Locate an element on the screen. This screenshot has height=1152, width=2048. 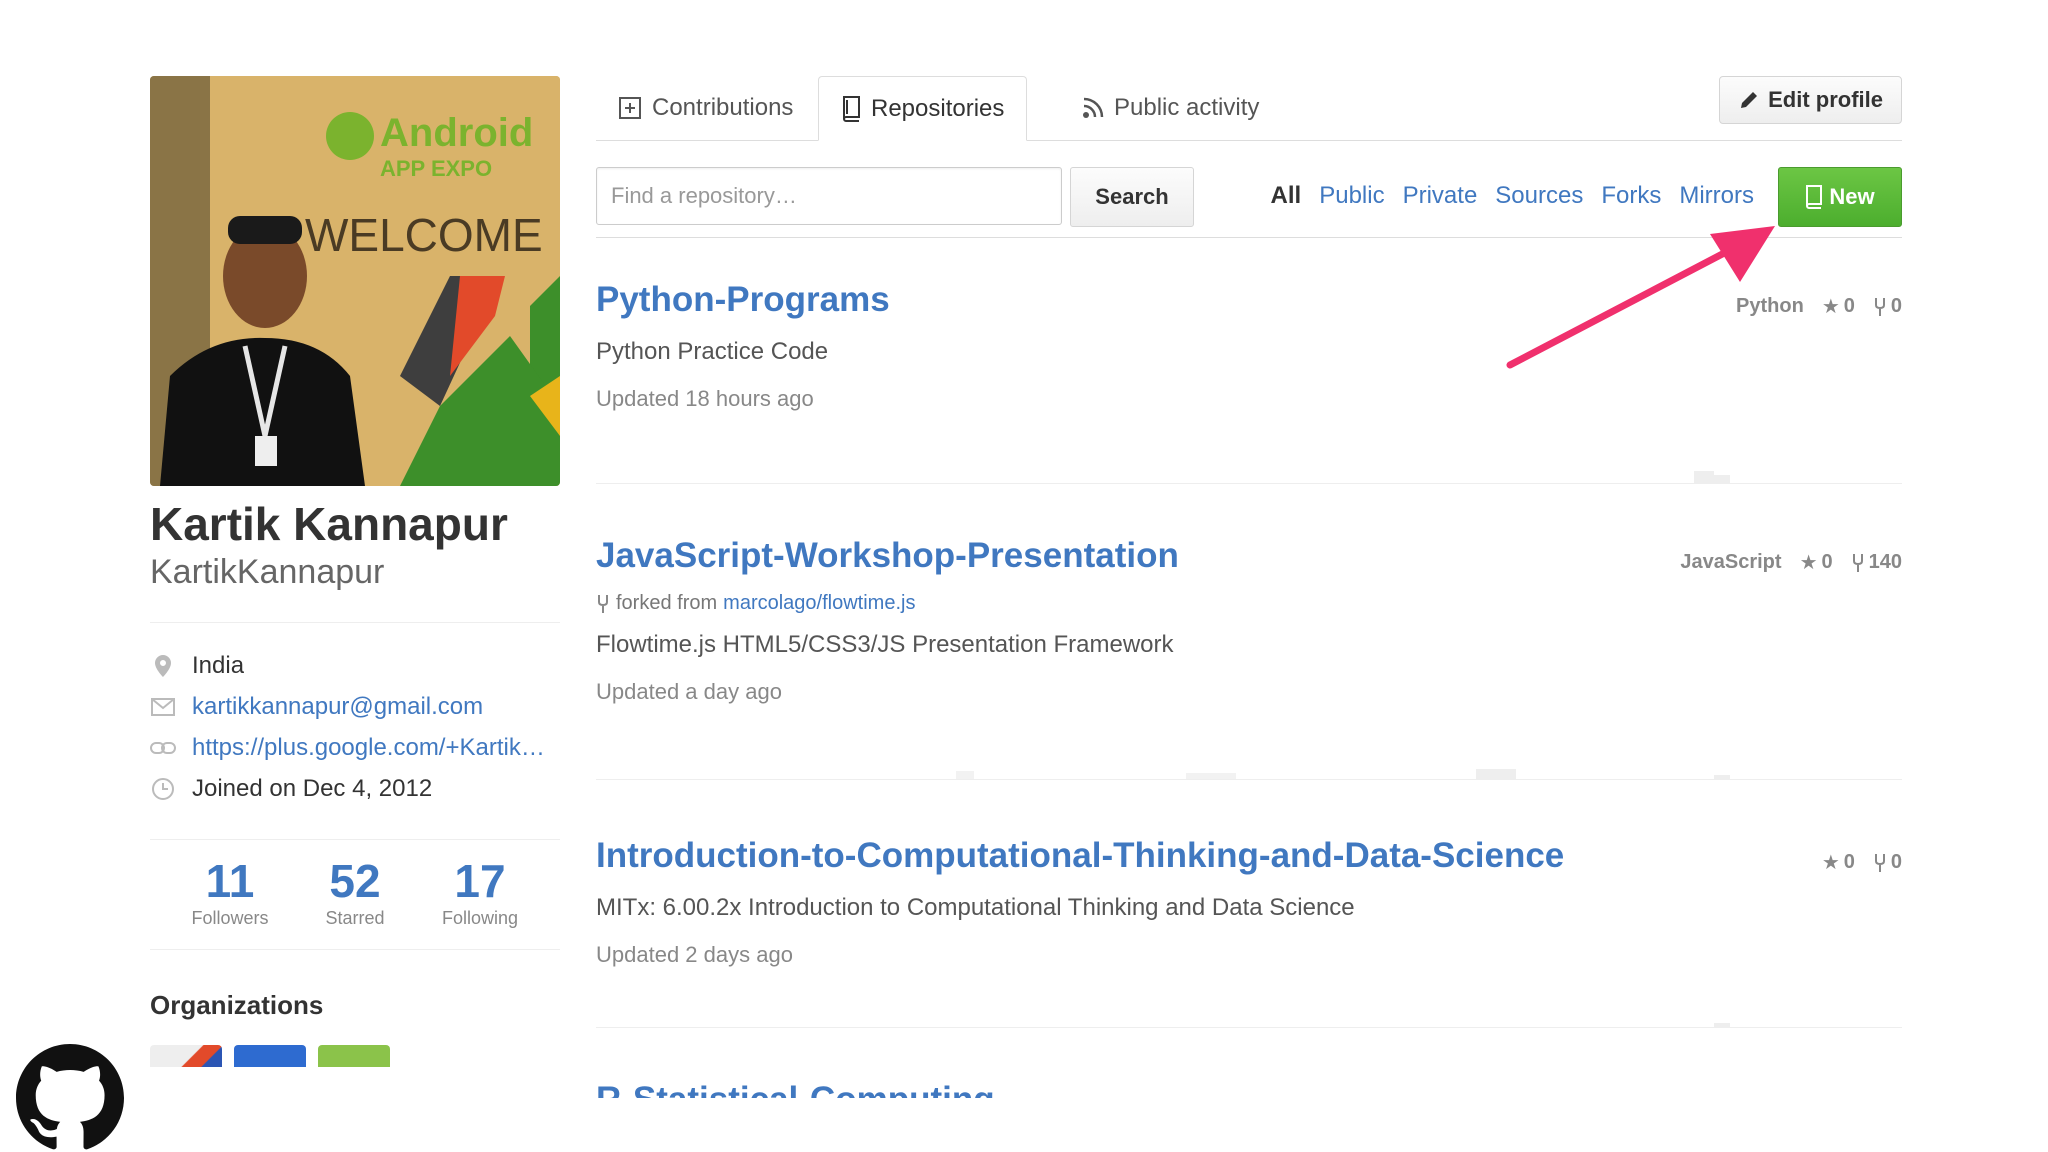
repo-name-link: Python-Programs is located at coordinates (743, 300).